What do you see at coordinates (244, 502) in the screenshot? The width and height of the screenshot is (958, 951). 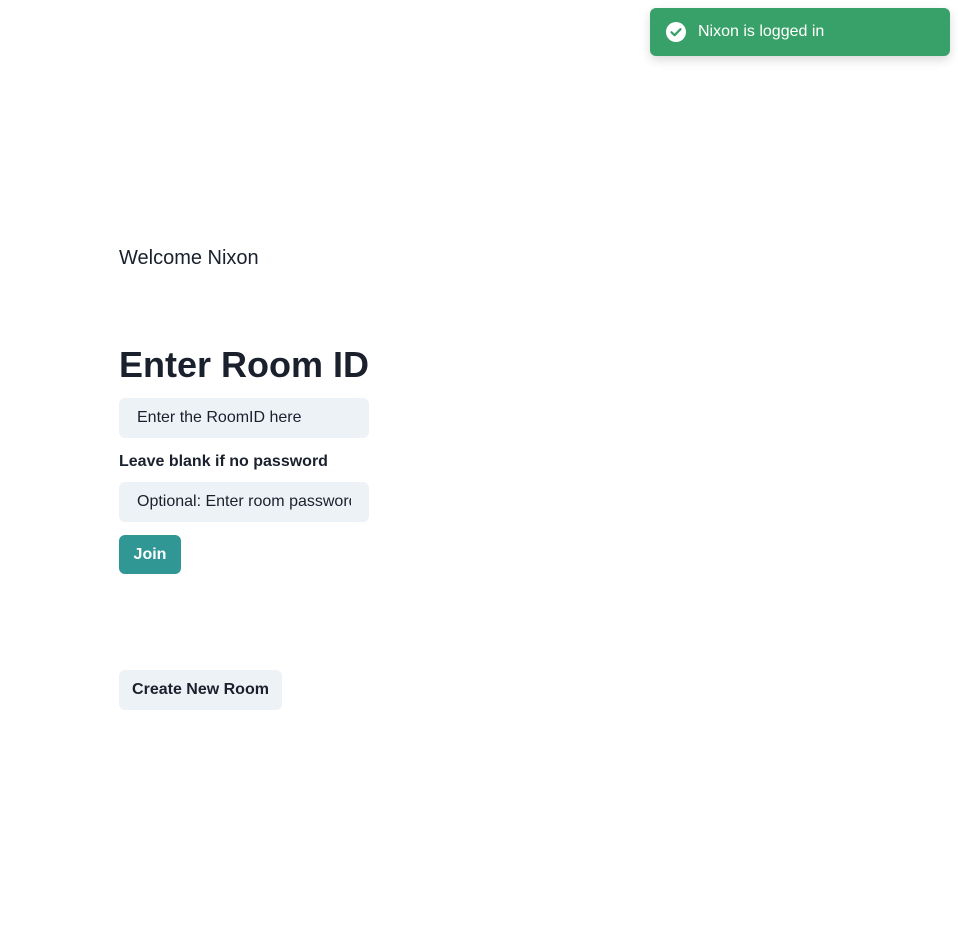 I see `room-password-input` at bounding box center [244, 502].